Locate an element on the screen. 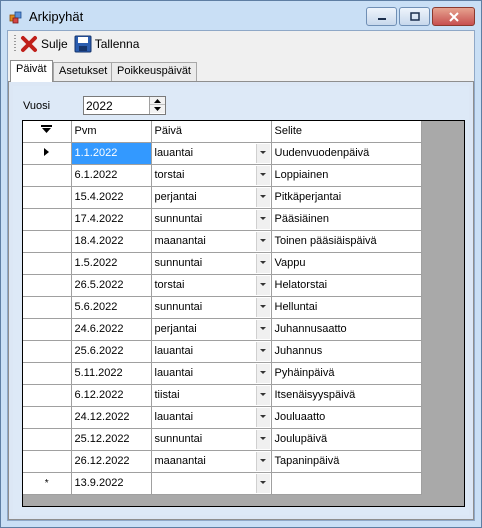  selite-cell: Tapaninpäivä is located at coordinates (346, 461).